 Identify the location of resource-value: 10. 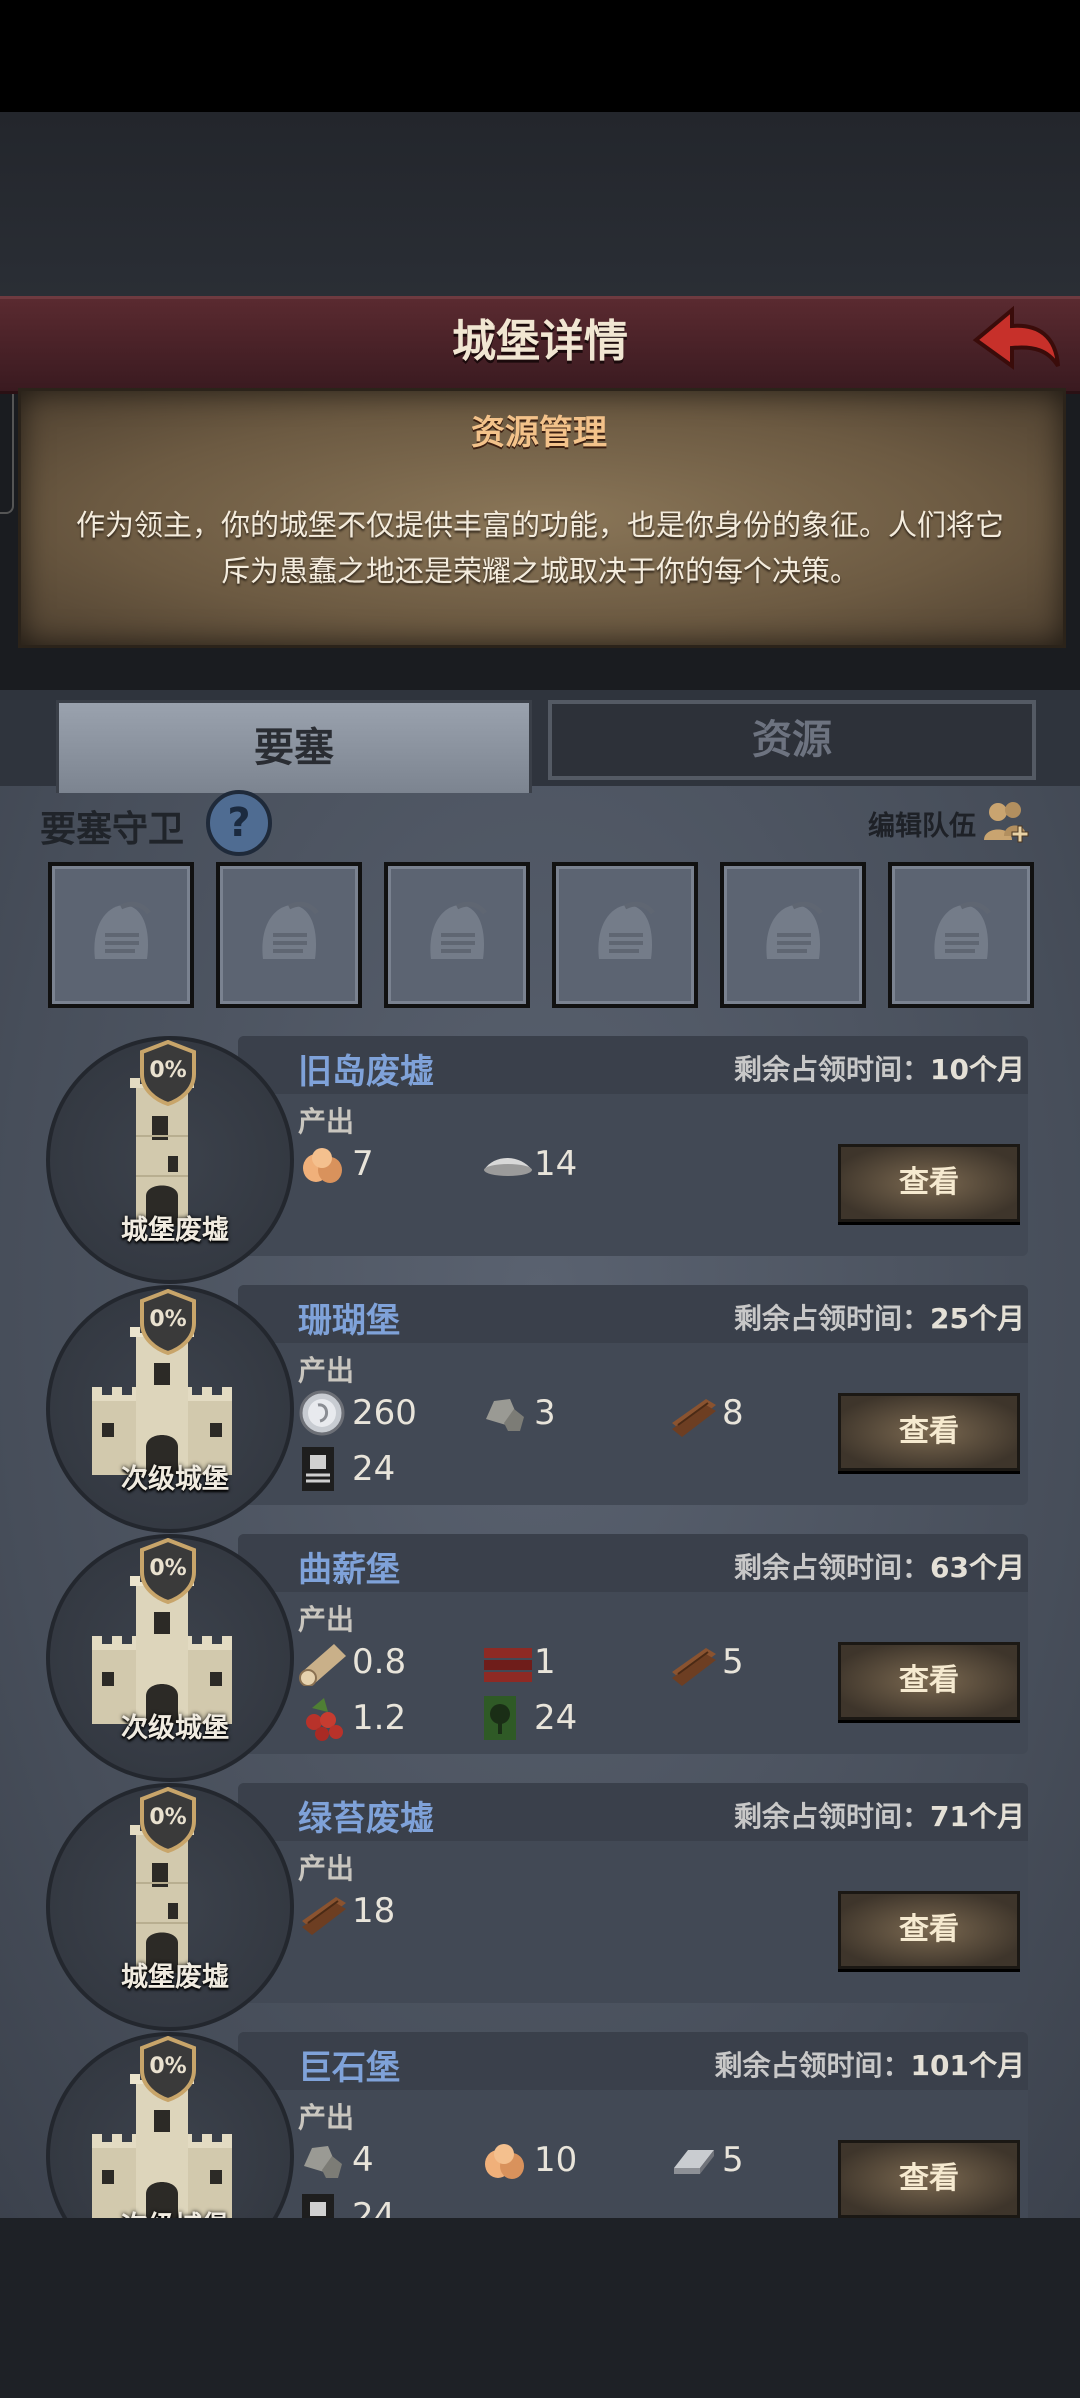
(556, 2160).